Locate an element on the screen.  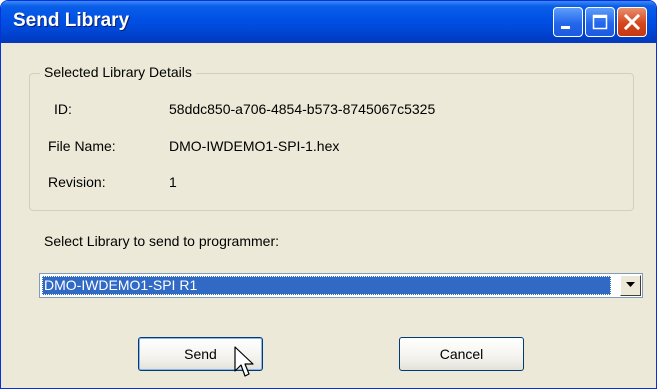
mouse-pointer-icon is located at coordinates (244, 361).